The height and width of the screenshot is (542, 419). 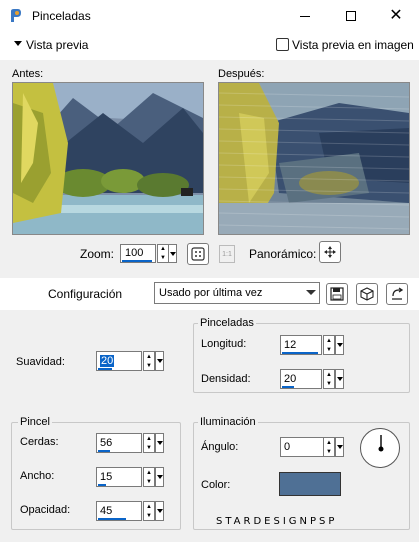 I want to click on angle-label: Ángulo:, so click(x=220, y=447).